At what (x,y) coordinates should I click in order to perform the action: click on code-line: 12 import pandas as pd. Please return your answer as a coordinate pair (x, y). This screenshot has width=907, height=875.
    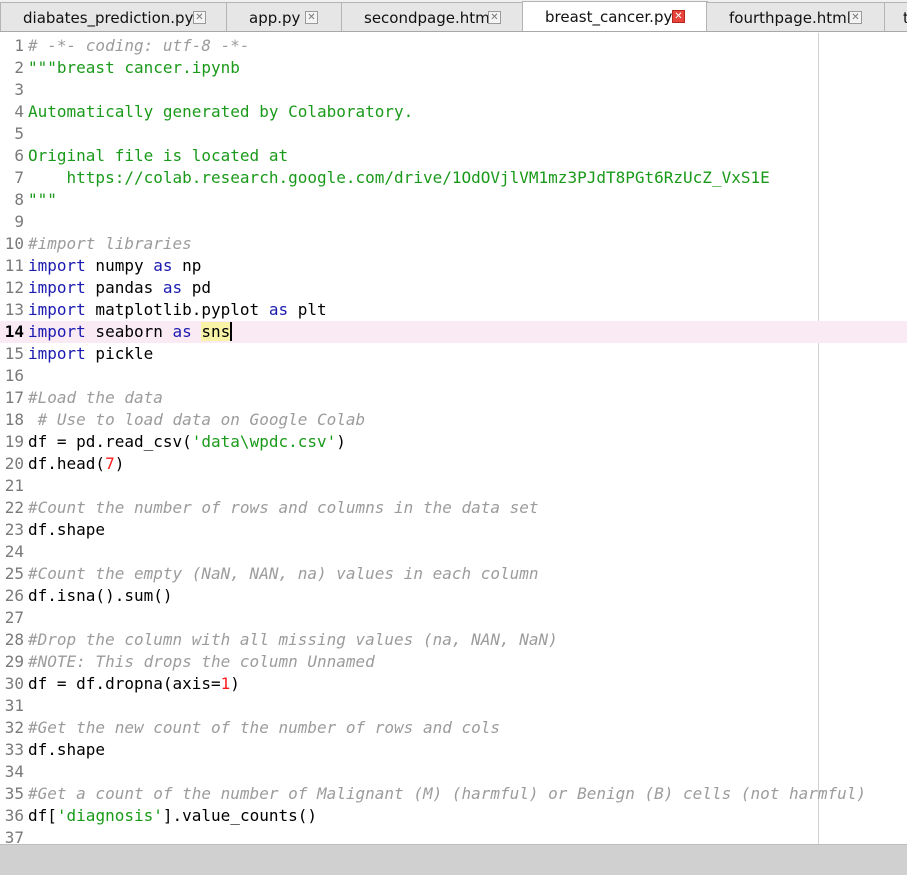
    Looking at the image, I should click on (453, 288).